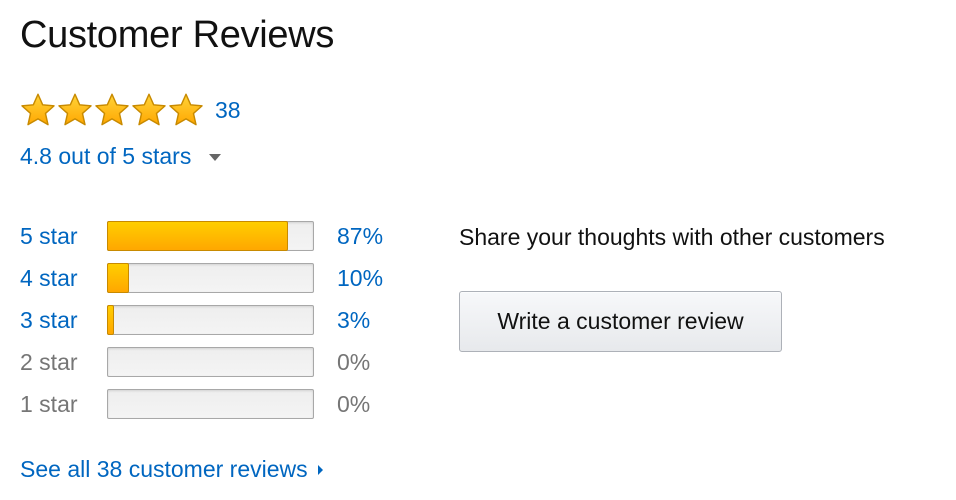 Image resolution: width=956 pixels, height=500 pixels. Describe the element at coordinates (63, 236) in the screenshot. I see `histogram-label-5-star: 5 star` at that location.